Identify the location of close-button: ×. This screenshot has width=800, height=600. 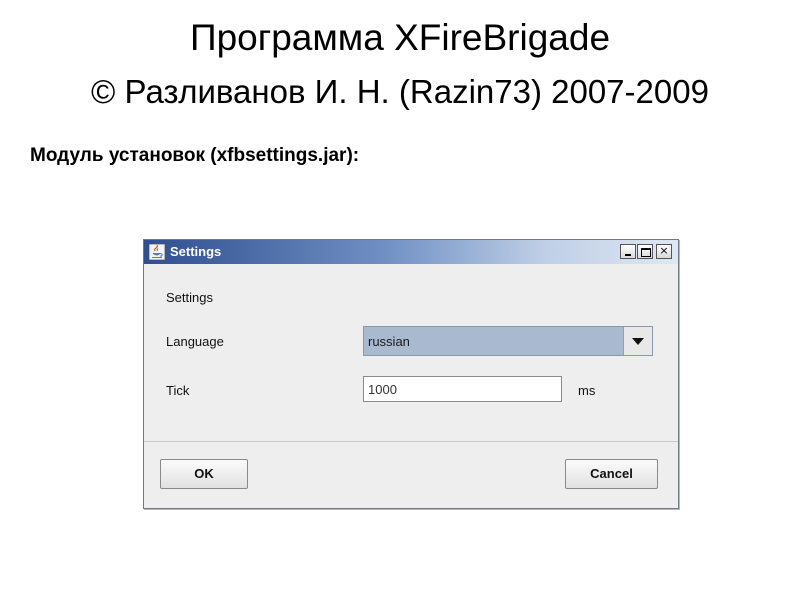
(664, 251).